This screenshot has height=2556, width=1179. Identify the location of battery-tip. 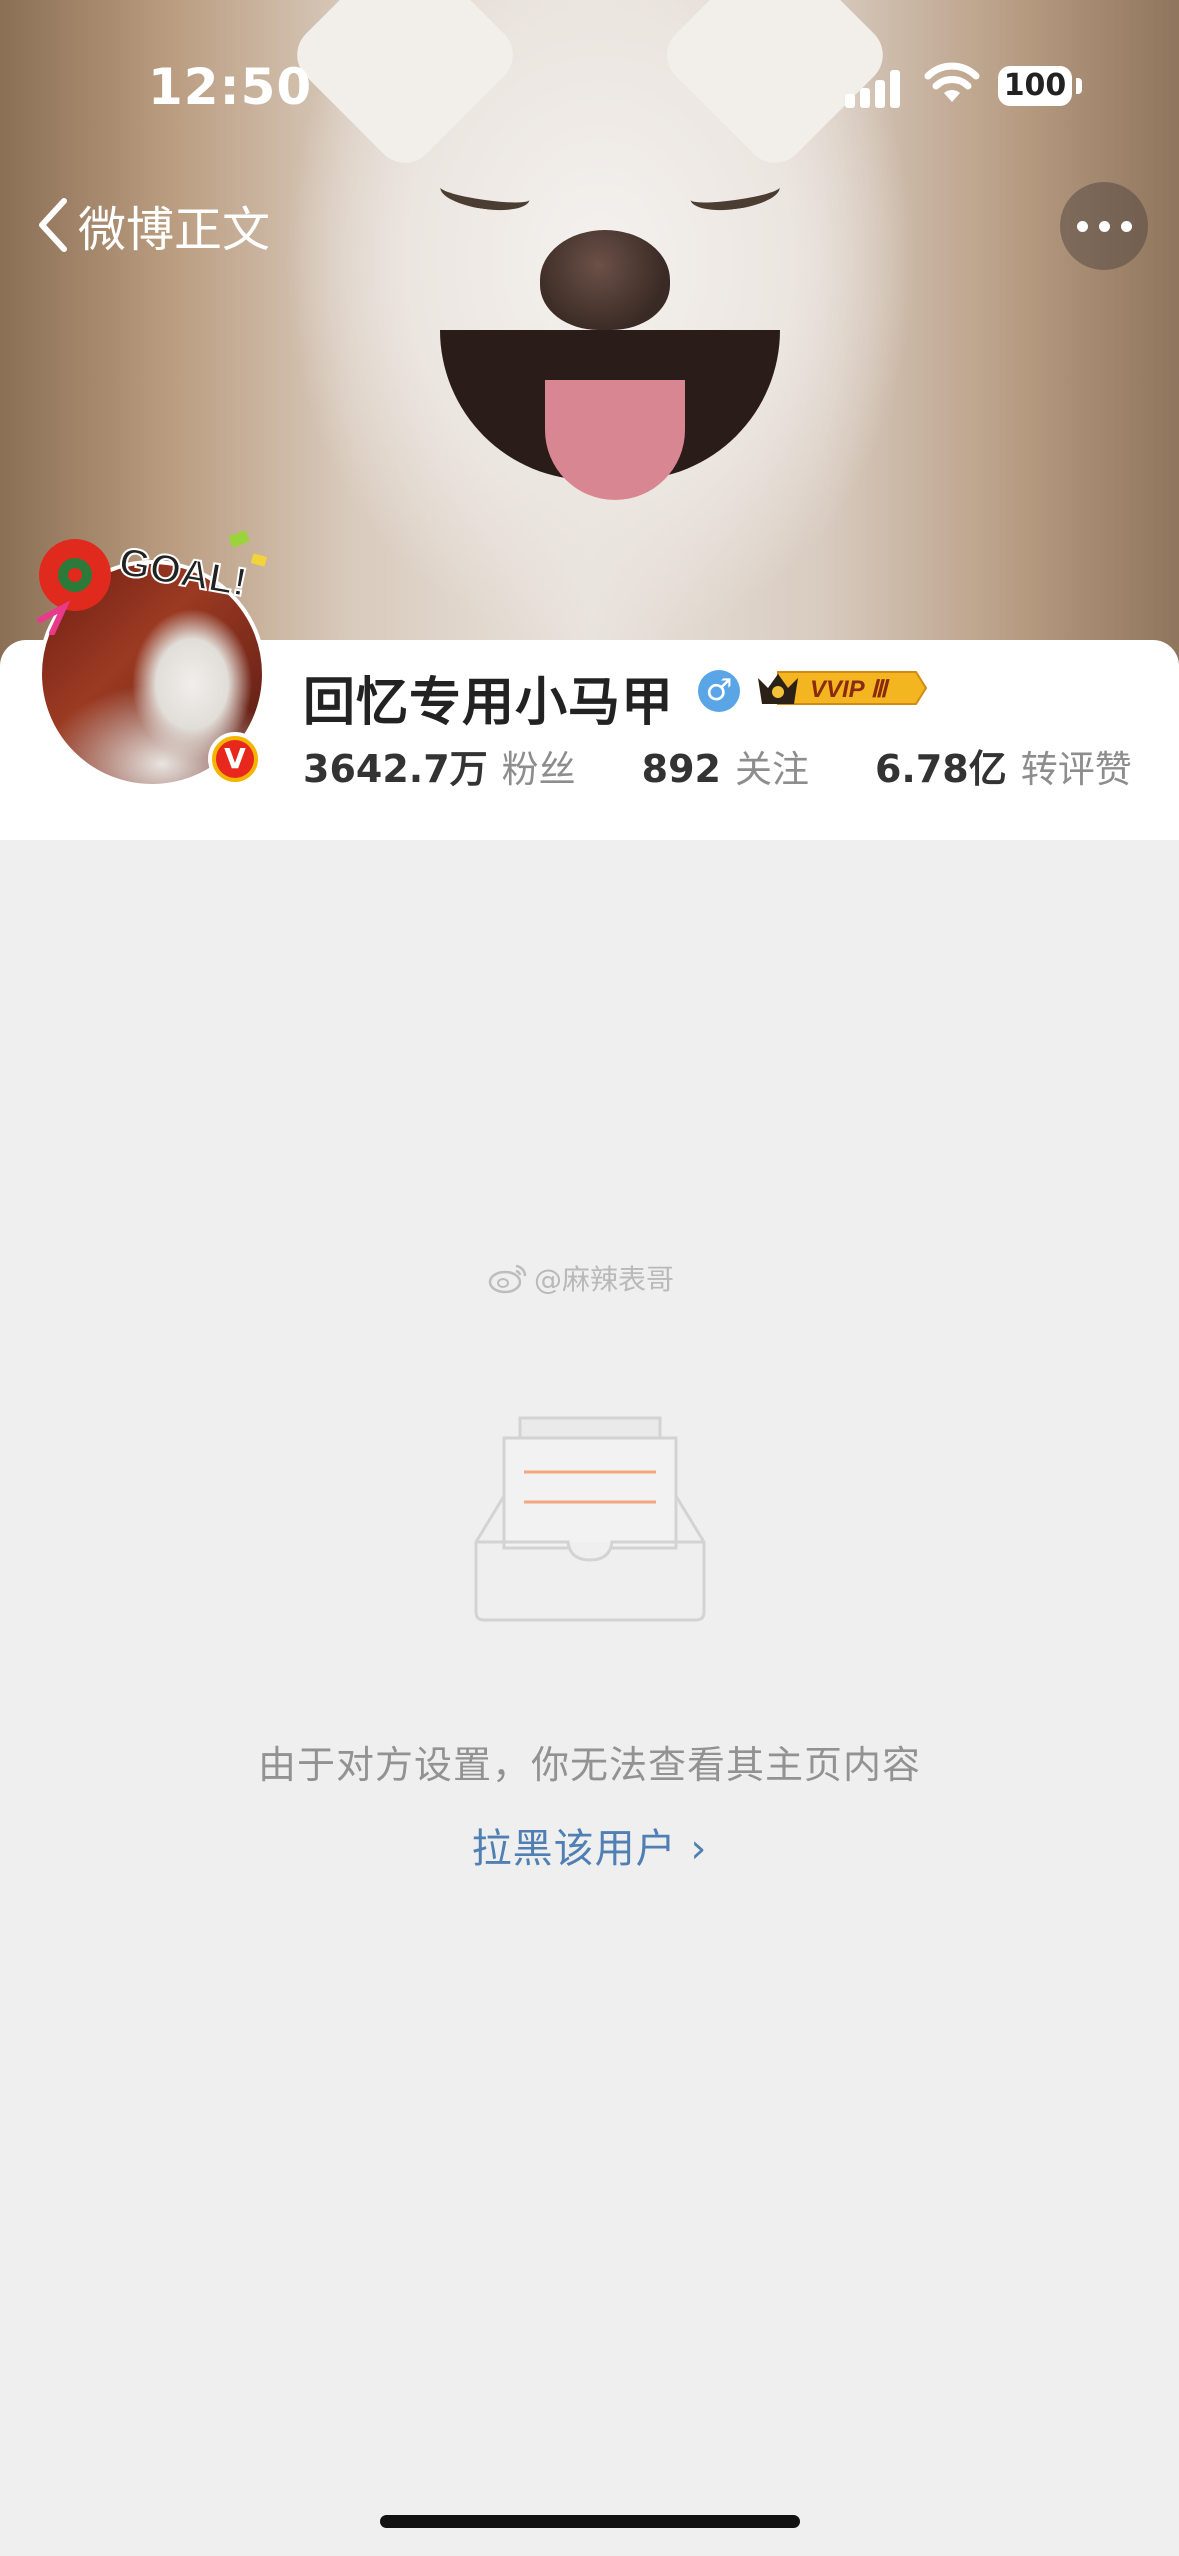
(1079, 86).